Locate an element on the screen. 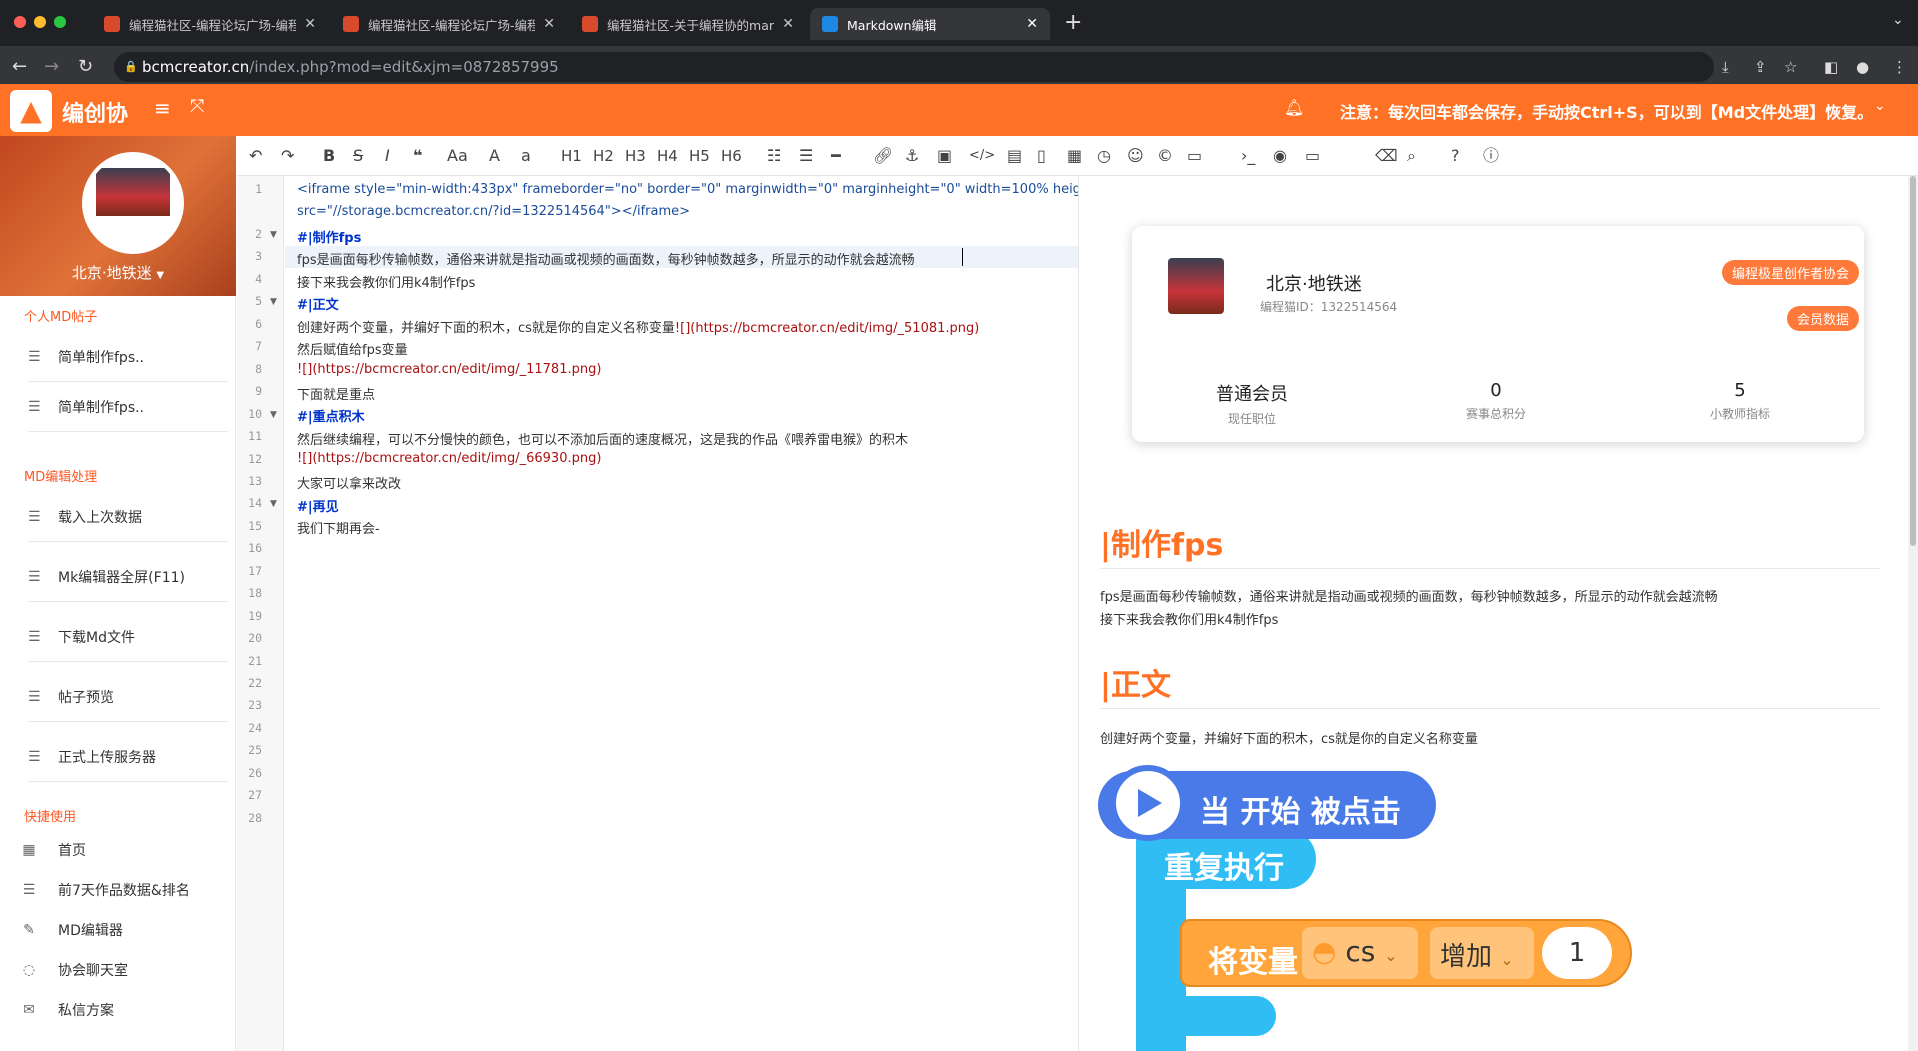  reload-icon: ↻ is located at coordinates (85, 66).